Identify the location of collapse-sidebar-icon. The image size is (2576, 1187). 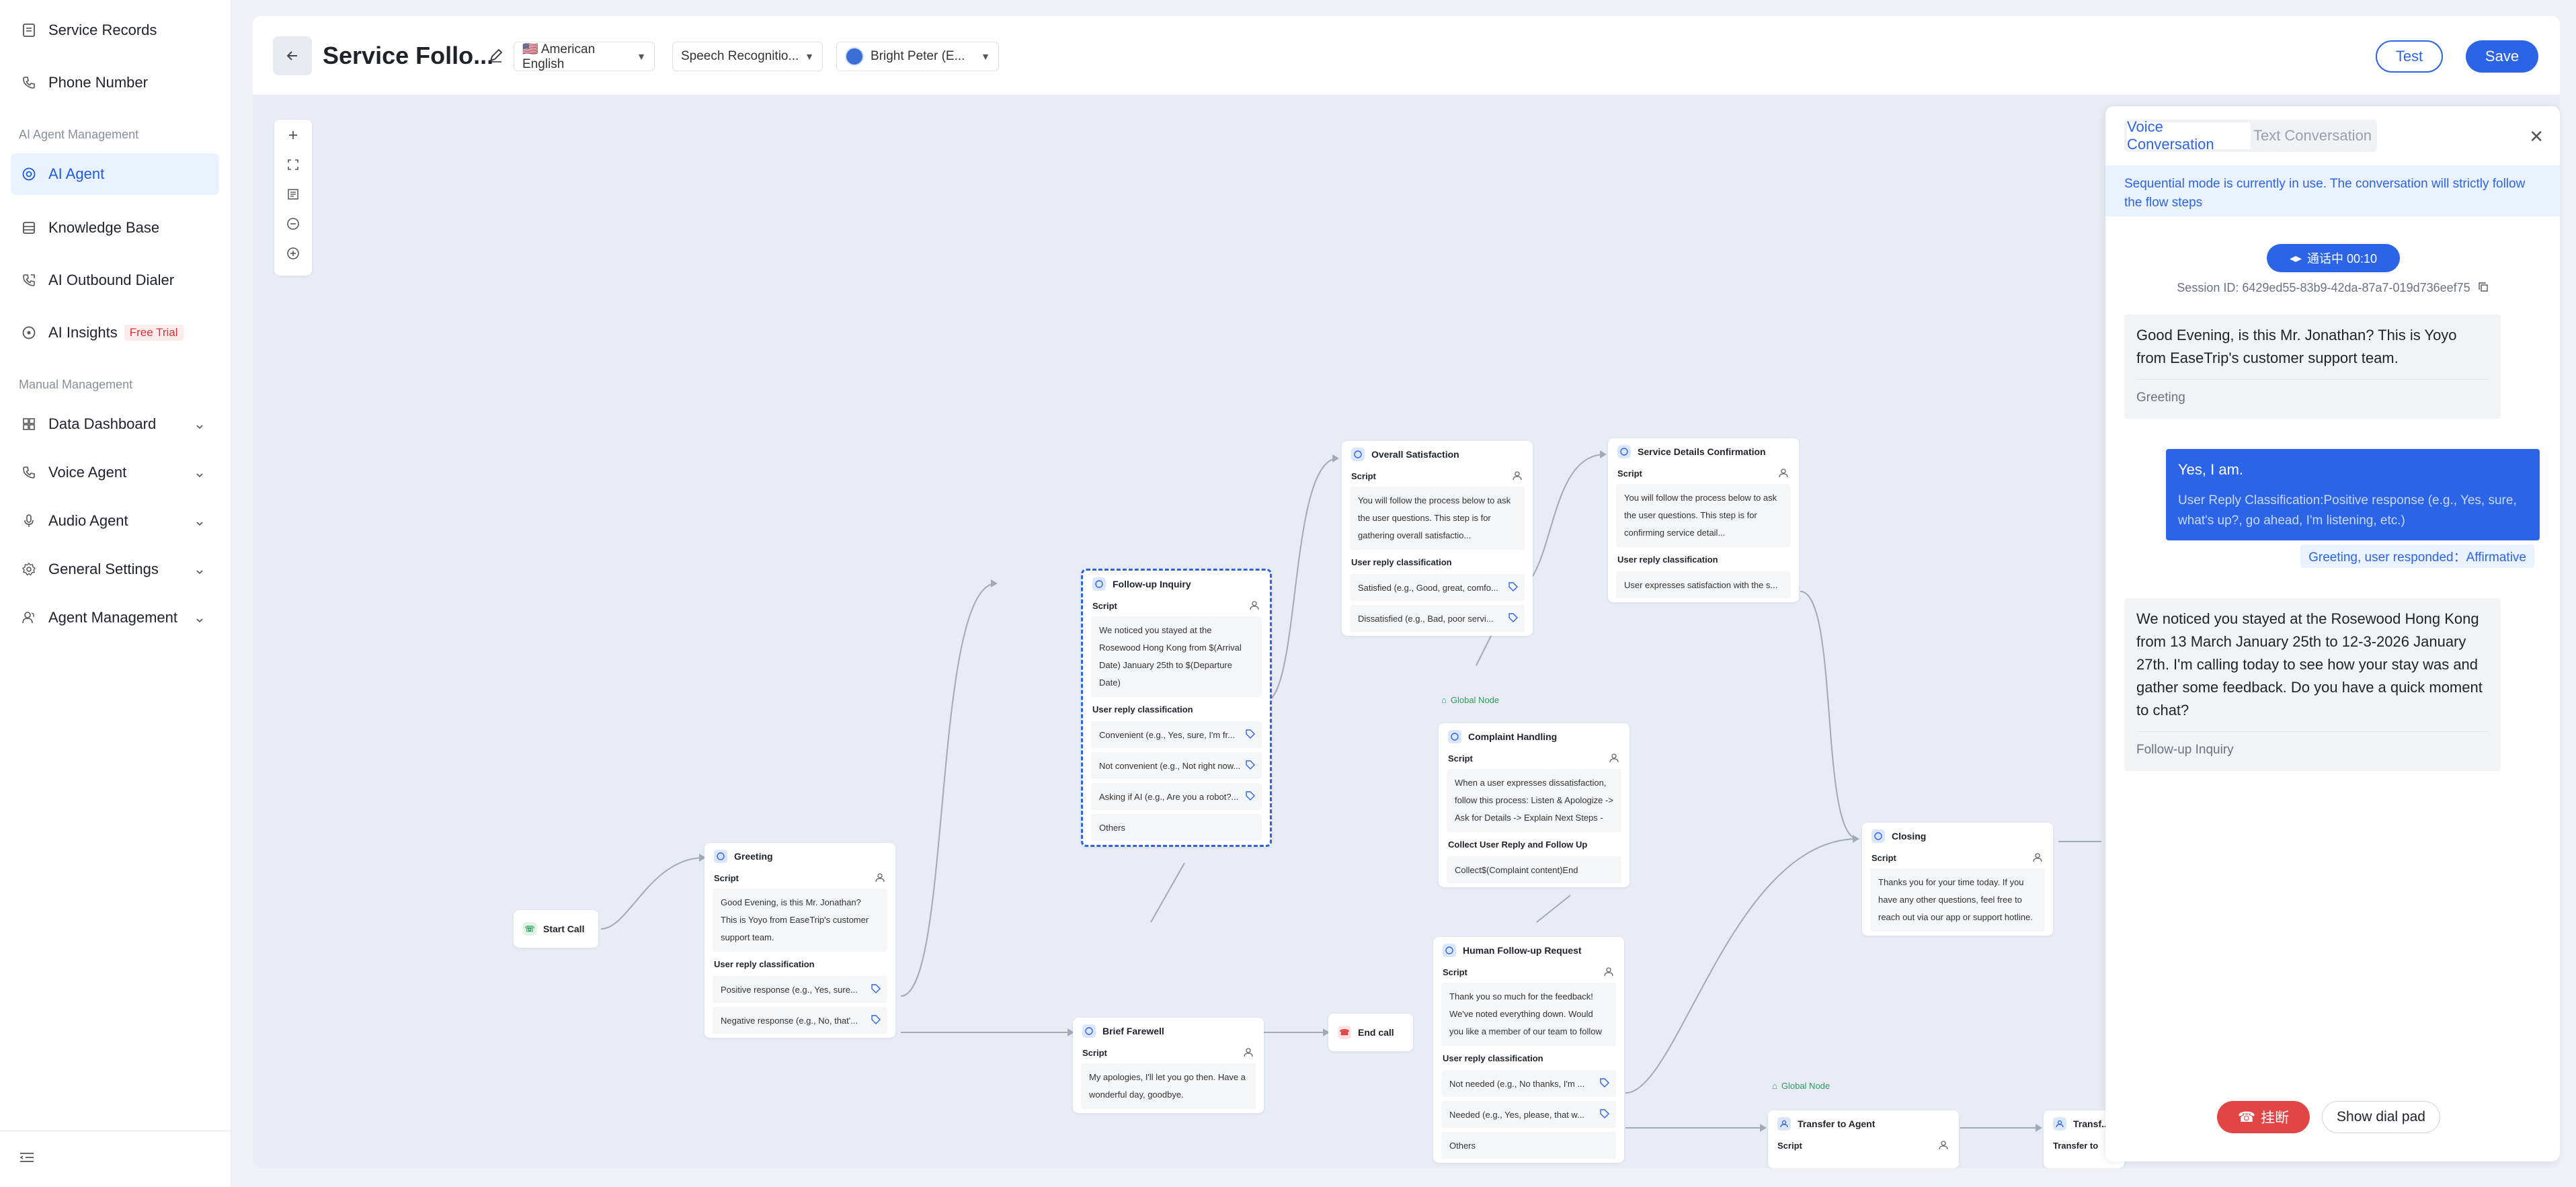
(27, 1159).